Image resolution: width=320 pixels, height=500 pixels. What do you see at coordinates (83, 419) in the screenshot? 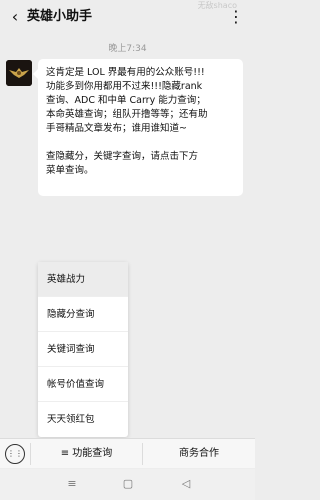
I see `menu-item-red-packet: 天天领红包` at bounding box center [83, 419].